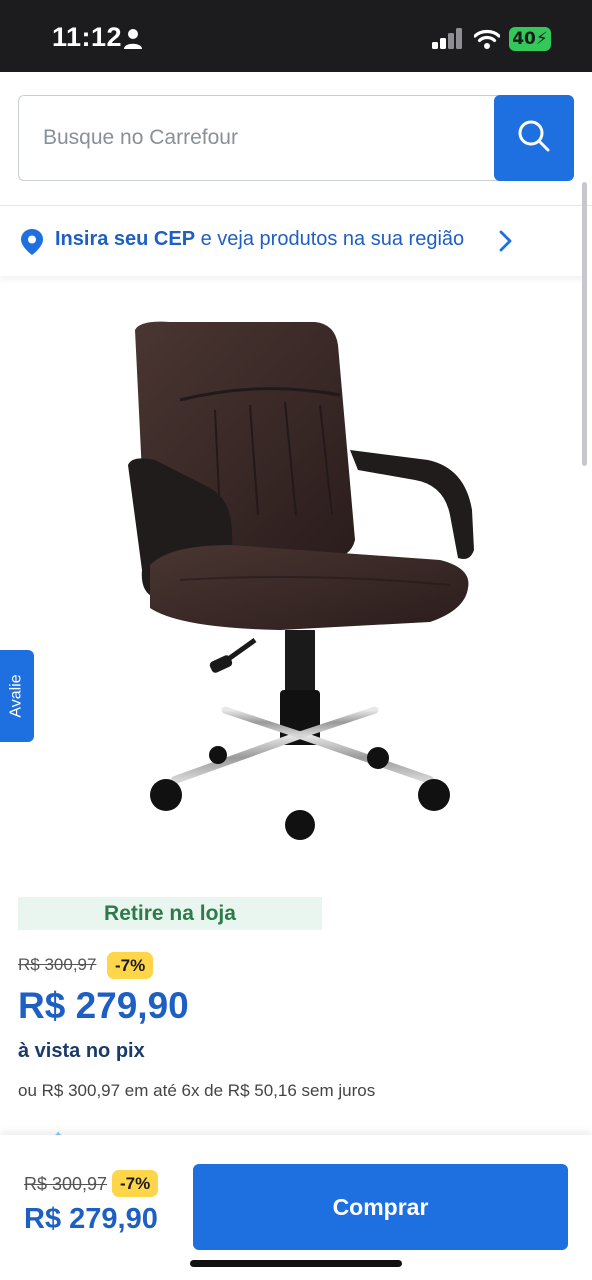 This screenshot has height=1280, width=592. I want to click on avalie-tab: Avalie, so click(17, 696).